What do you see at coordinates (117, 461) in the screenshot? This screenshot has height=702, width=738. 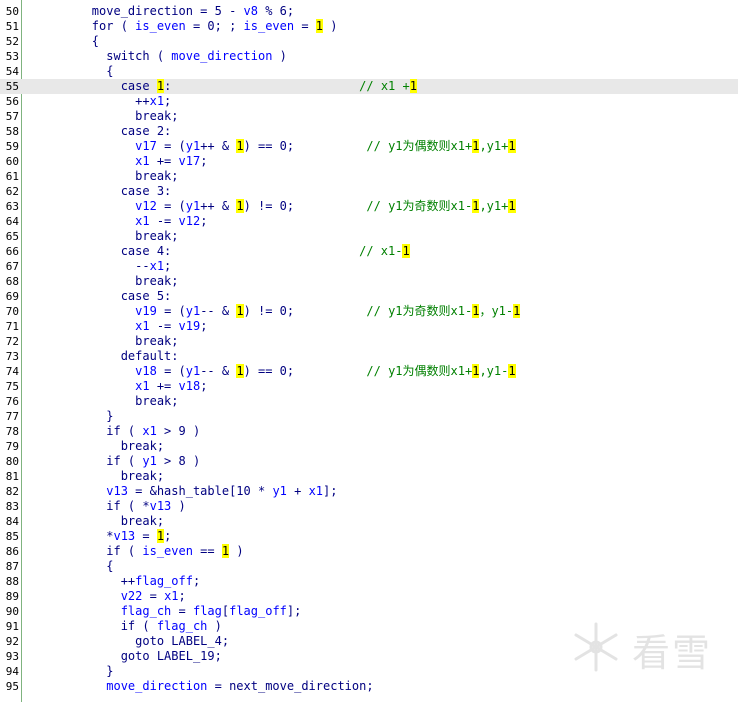 I see `code-text: if ( y1 > 8 )` at bounding box center [117, 461].